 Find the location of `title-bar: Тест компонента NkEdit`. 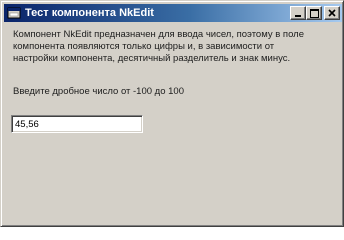

title-bar: Тест компонента NkEdit is located at coordinates (173, 13).